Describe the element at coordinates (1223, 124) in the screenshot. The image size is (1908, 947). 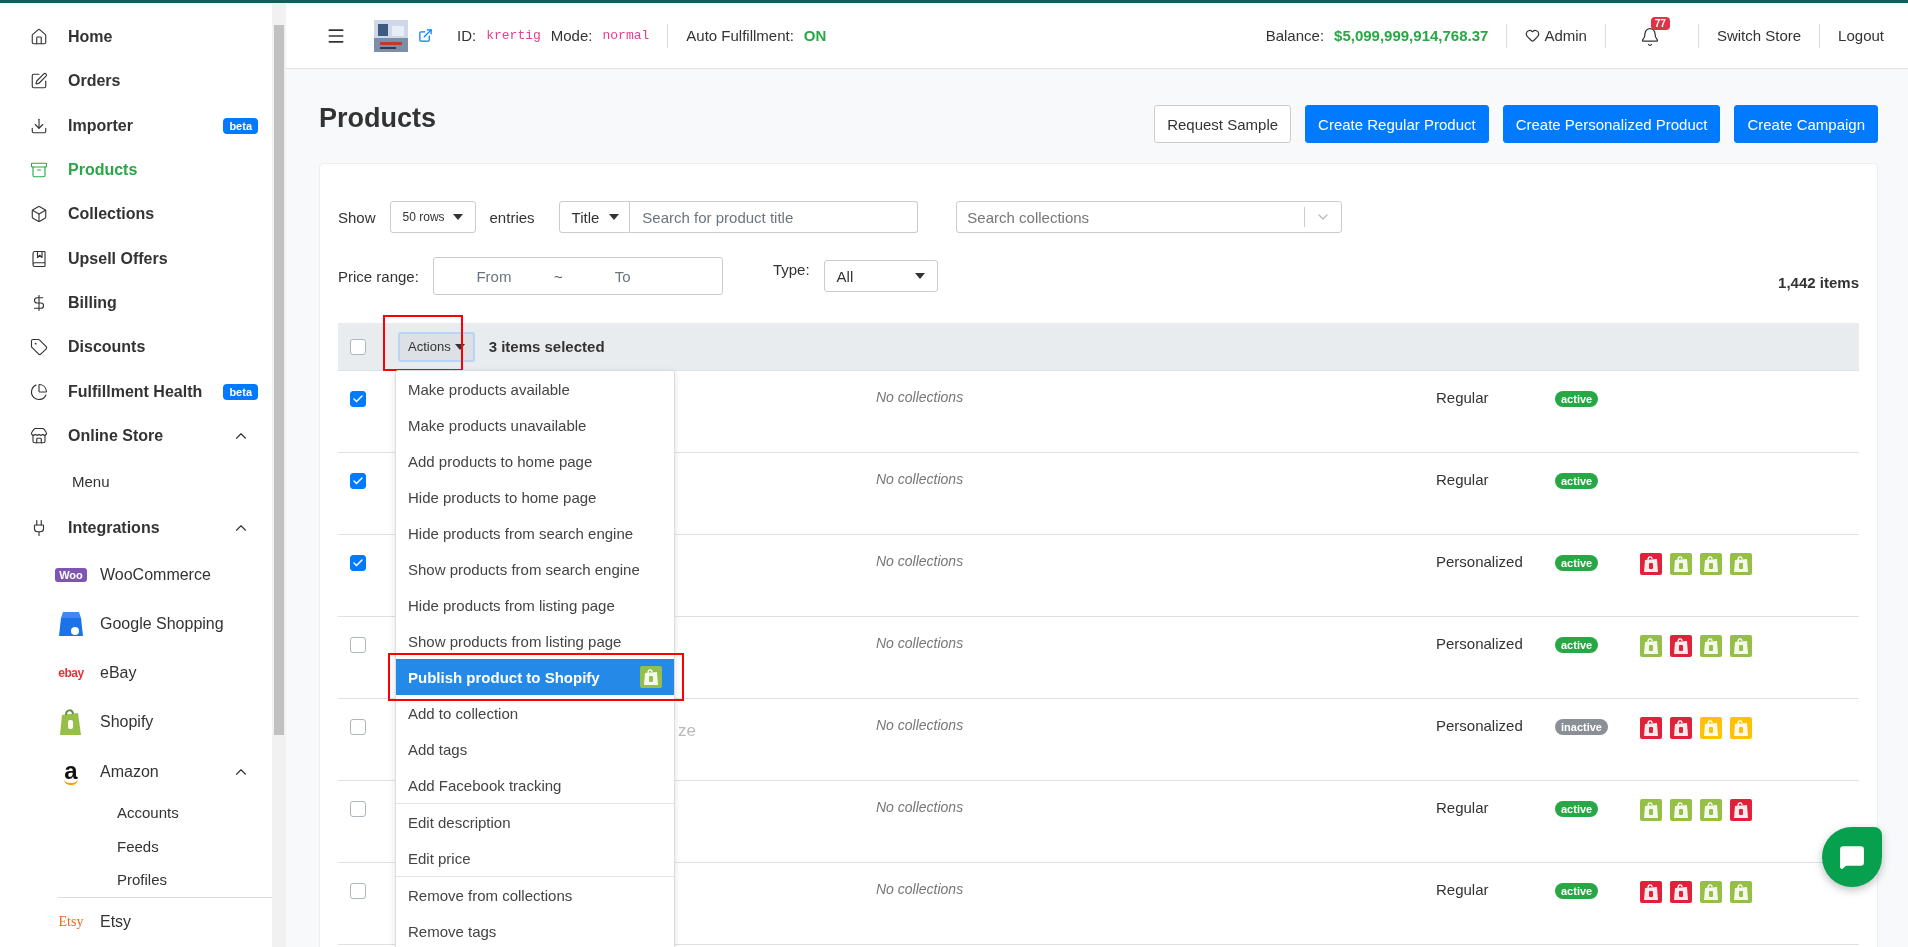
I see `action-button: Request Sample` at that location.